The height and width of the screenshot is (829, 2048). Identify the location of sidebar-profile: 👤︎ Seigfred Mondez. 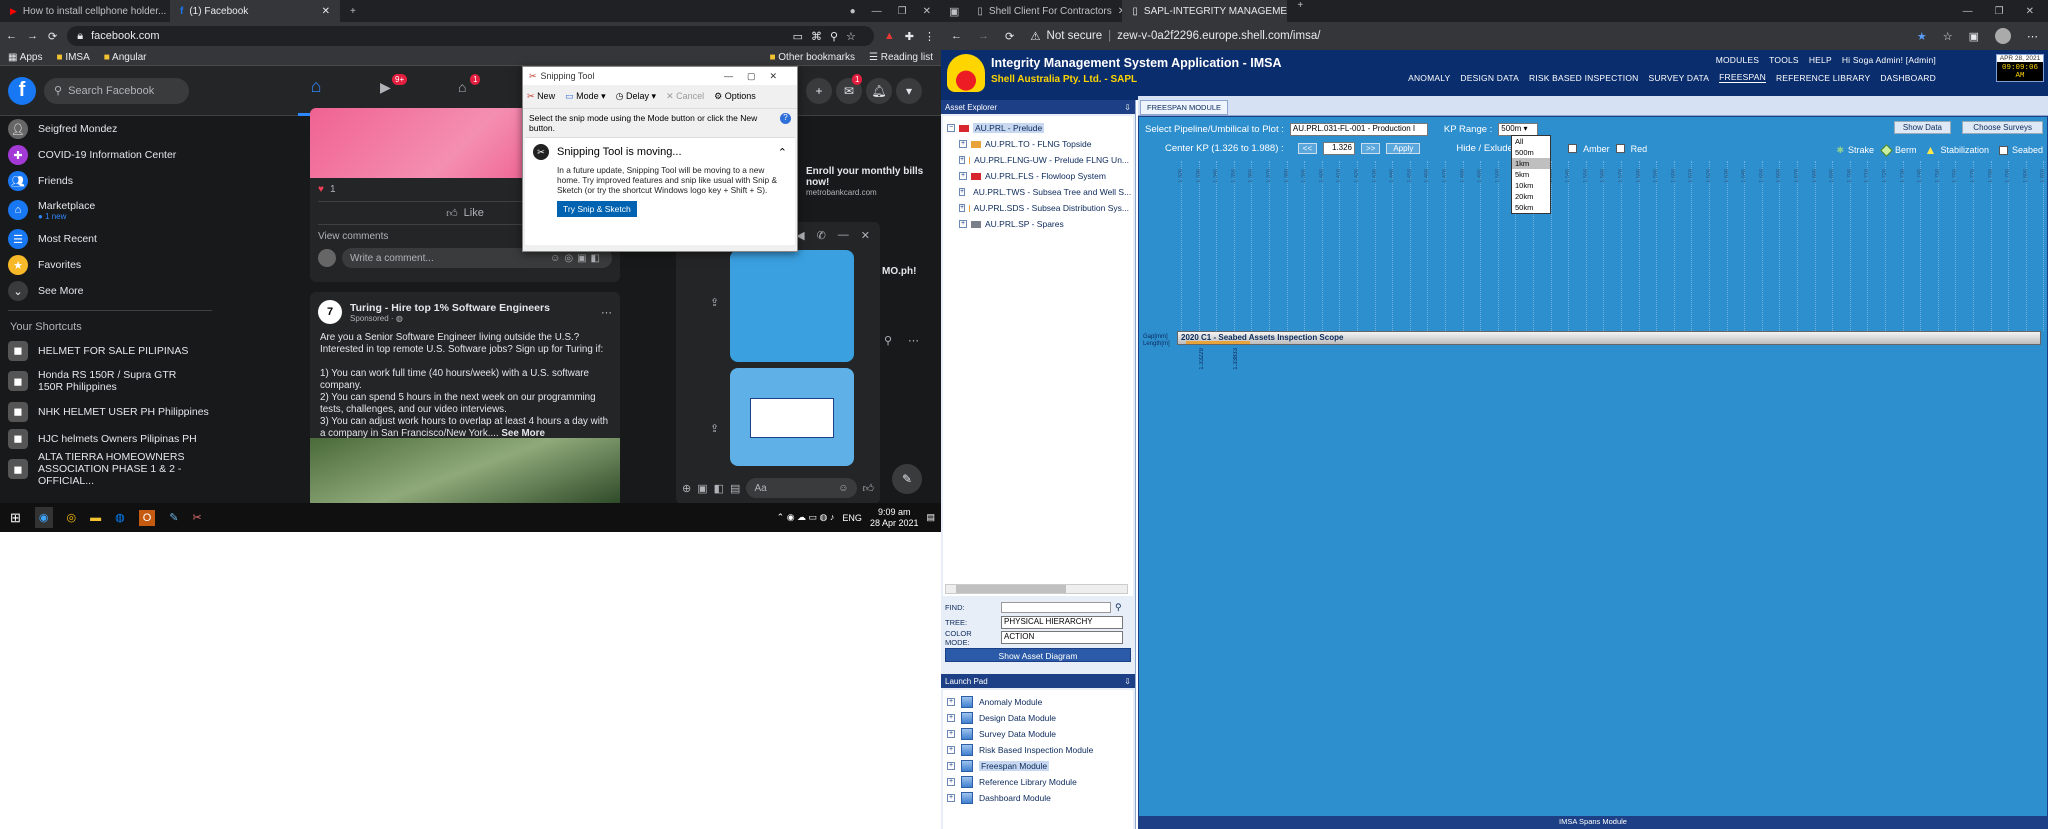
(110, 129).